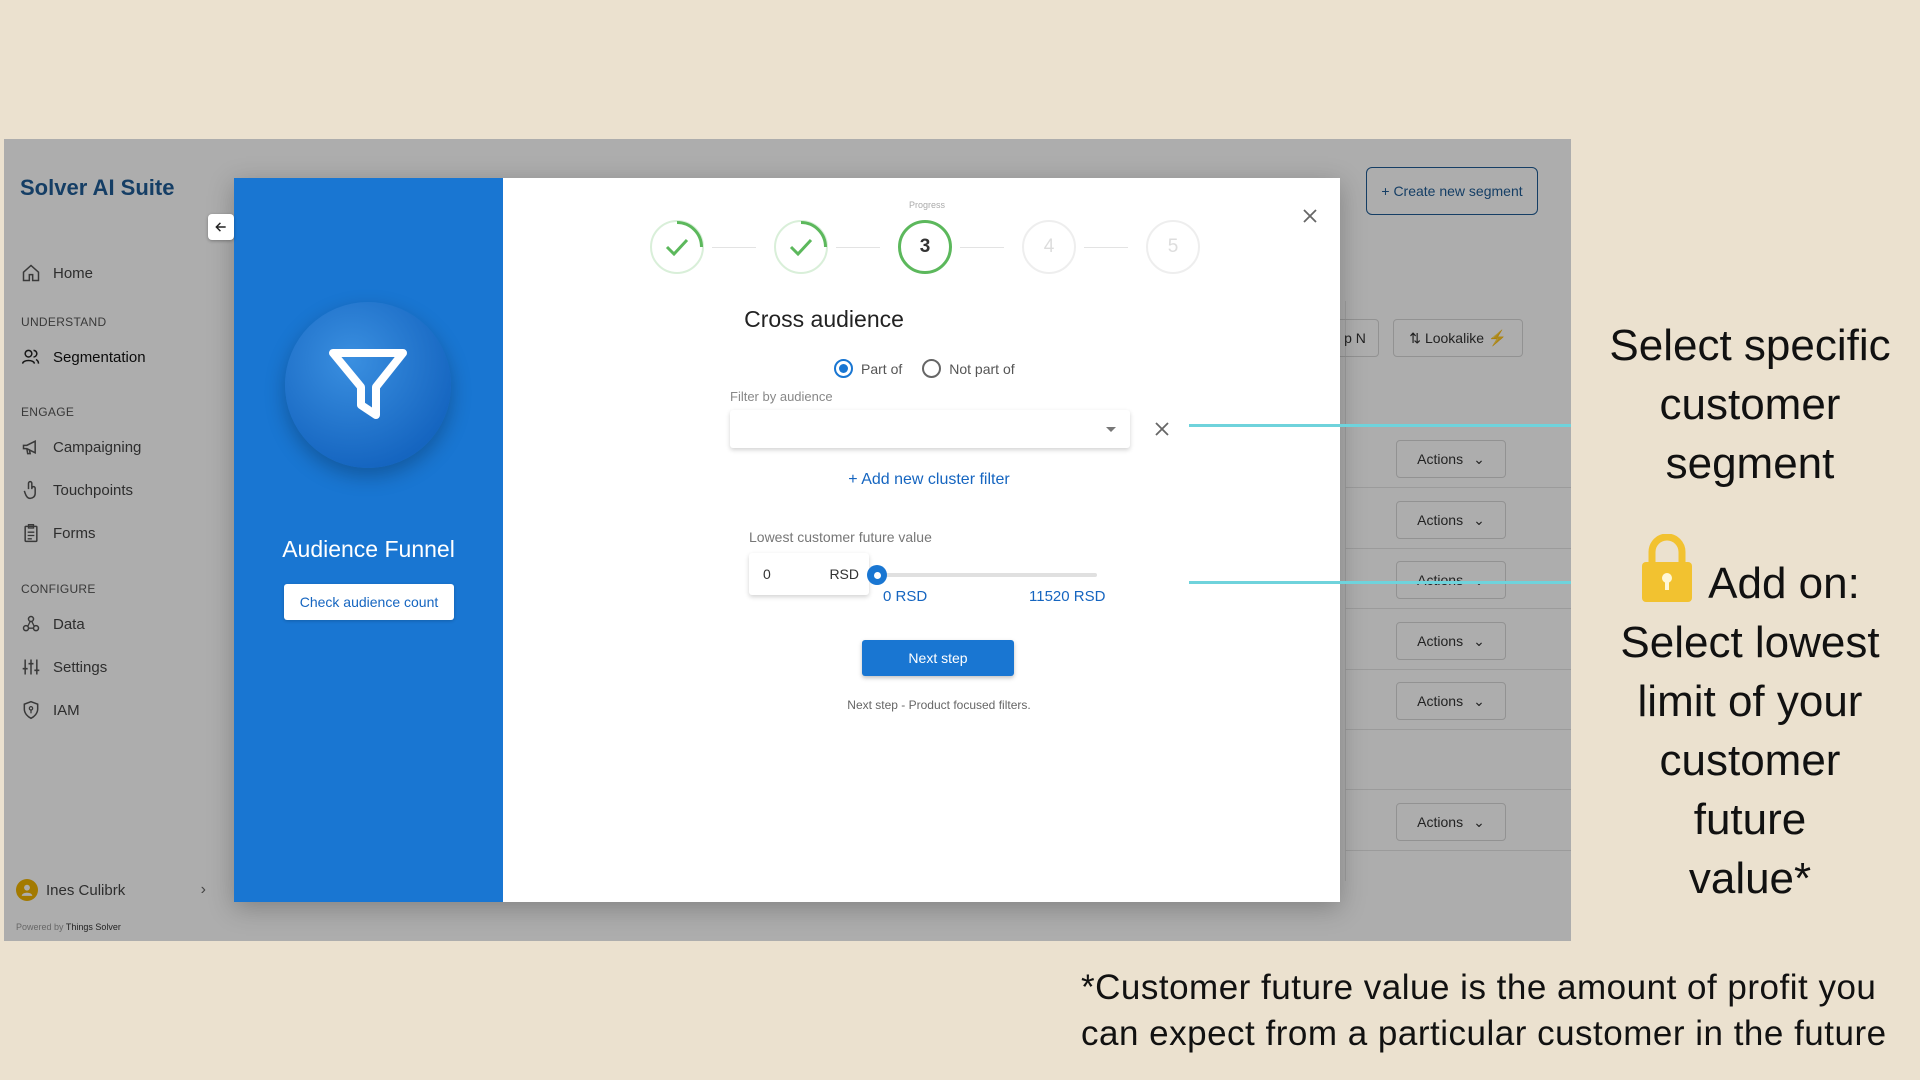 This screenshot has height=1080, width=1920. What do you see at coordinates (1750, 345) in the screenshot?
I see `annotation-line: Select specific` at bounding box center [1750, 345].